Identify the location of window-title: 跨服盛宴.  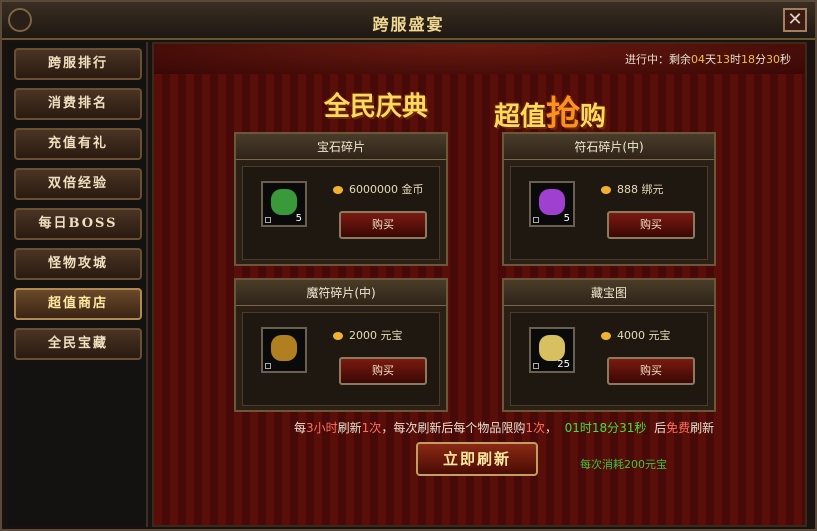
(408, 24).